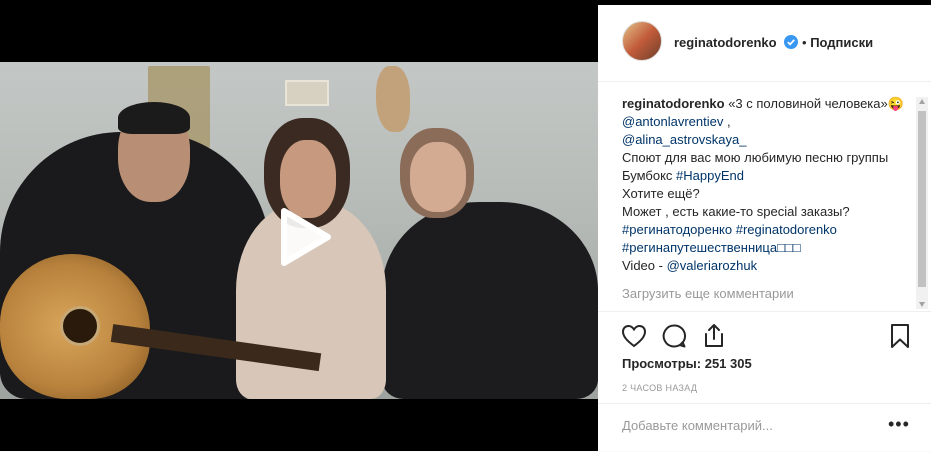 Image resolution: width=931 pixels, height=452 pixels. What do you see at coordinates (714, 336) in the screenshot?
I see `share-icon` at bounding box center [714, 336].